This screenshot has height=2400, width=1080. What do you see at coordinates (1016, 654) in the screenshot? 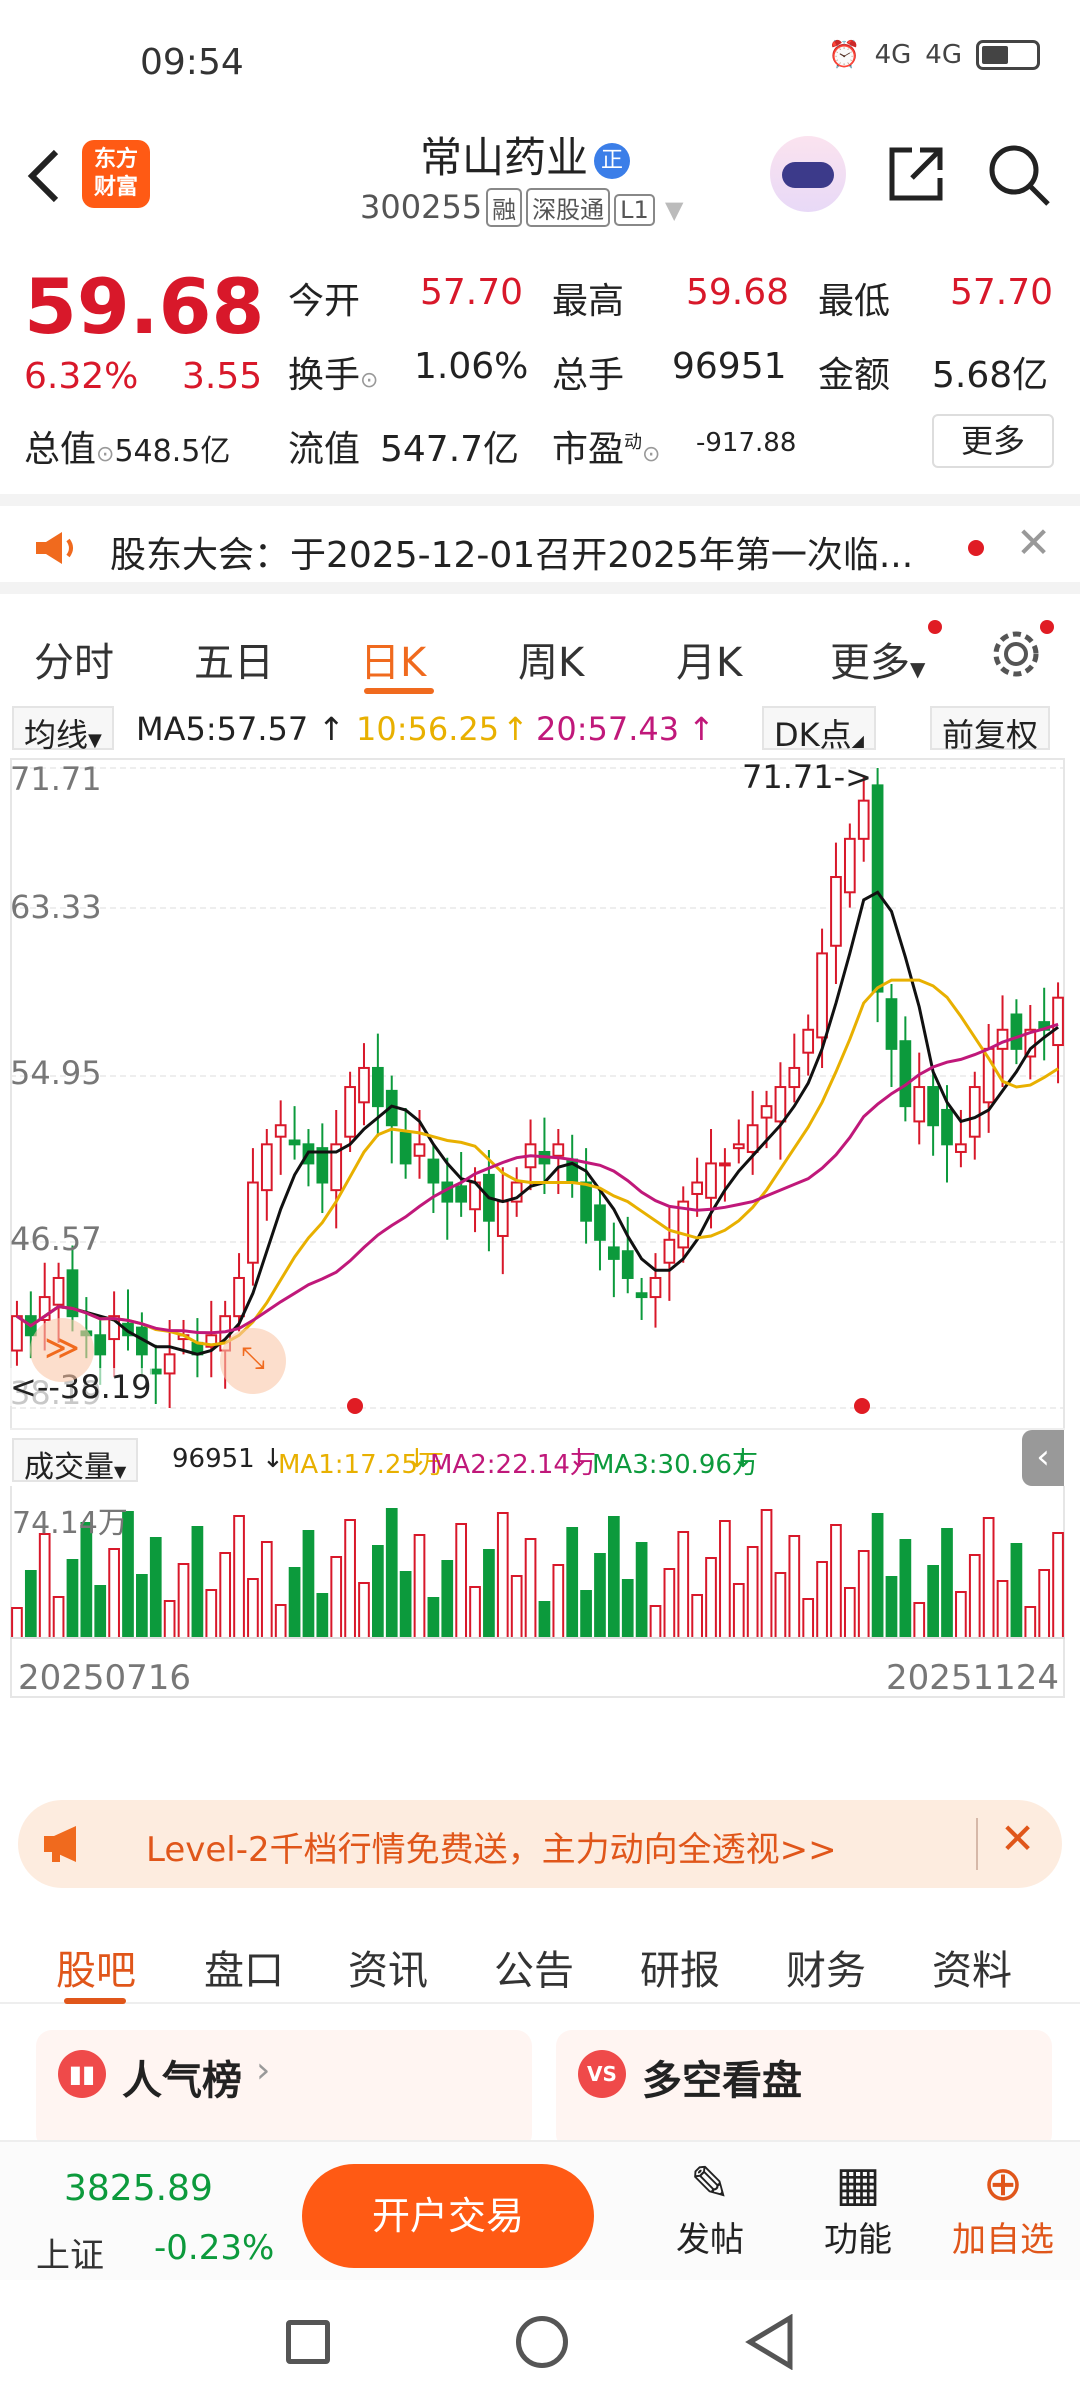
I see `gear-icon` at bounding box center [1016, 654].